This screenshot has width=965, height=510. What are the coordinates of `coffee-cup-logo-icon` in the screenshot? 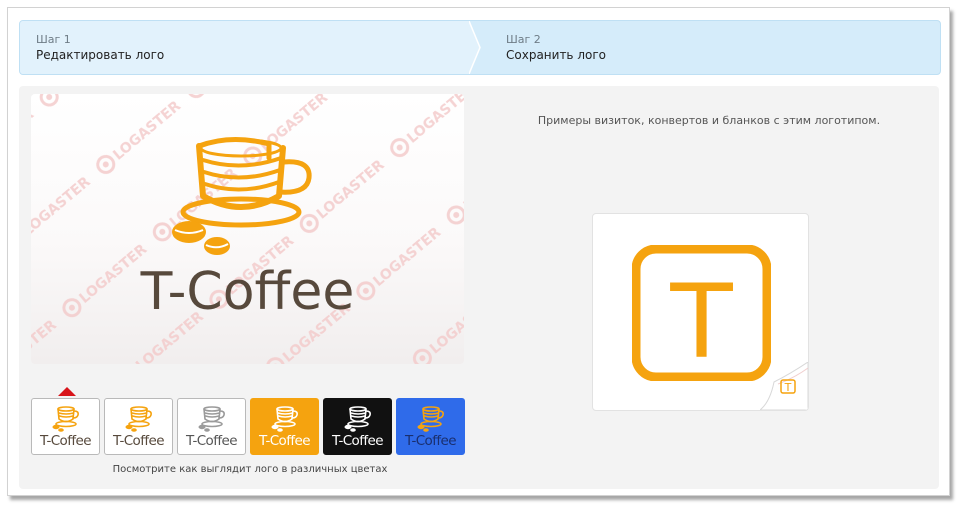 It's located at (242, 195).